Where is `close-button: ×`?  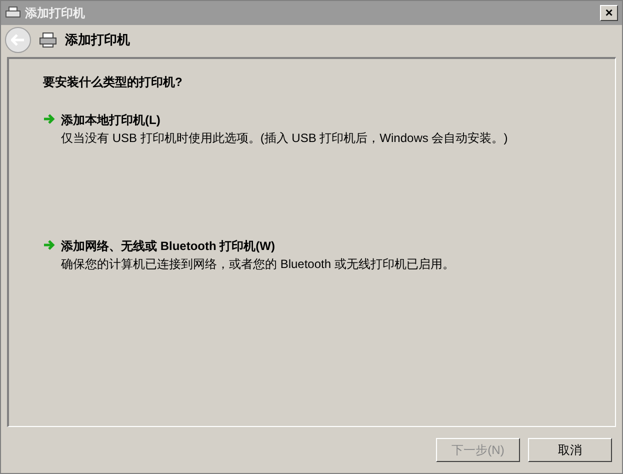 close-button: × is located at coordinates (609, 13).